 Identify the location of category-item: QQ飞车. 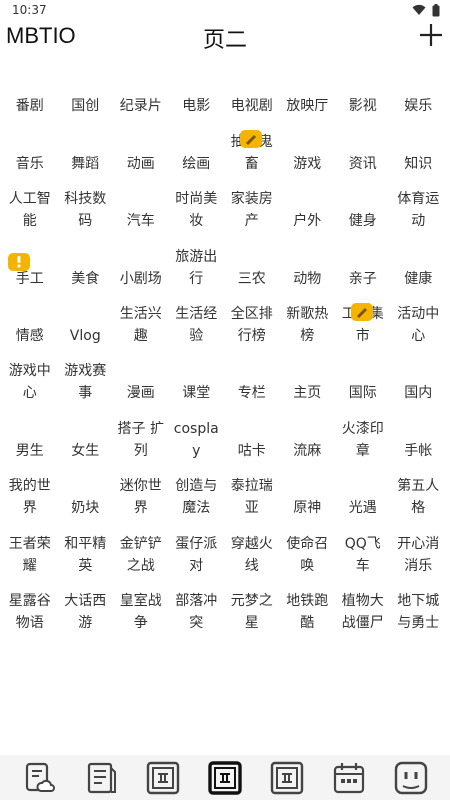
(363, 555).